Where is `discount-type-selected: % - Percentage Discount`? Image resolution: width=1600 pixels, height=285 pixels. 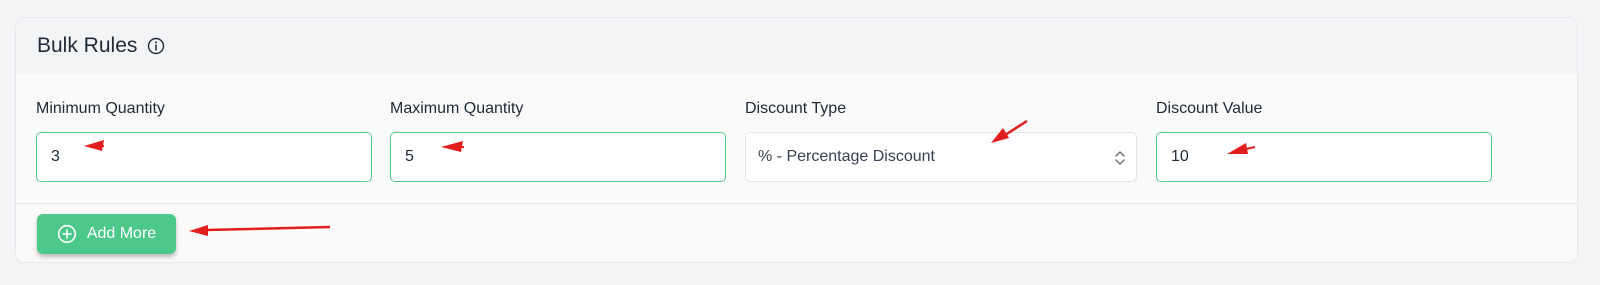
discount-type-selected: % - Percentage Discount is located at coordinates (846, 156).